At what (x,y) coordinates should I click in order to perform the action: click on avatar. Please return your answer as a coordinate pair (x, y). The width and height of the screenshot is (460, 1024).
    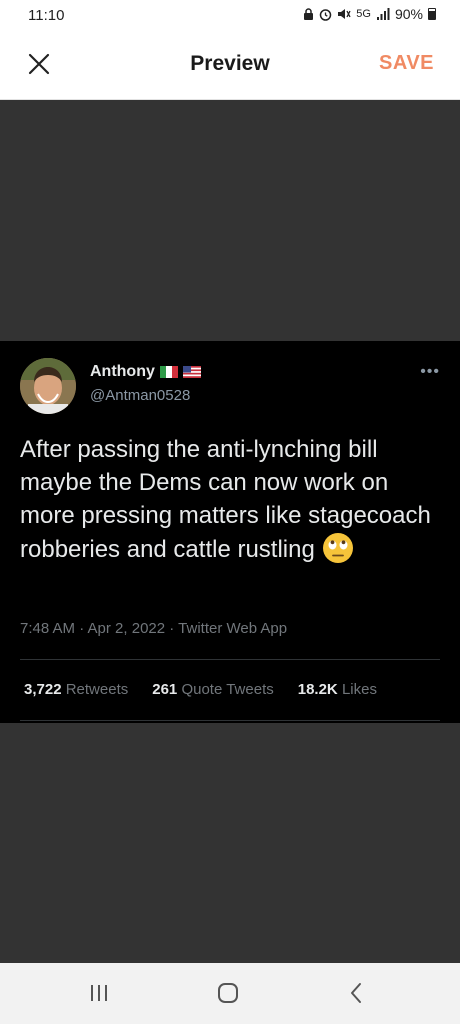
    Looking at the image, I should click on (48, 386).